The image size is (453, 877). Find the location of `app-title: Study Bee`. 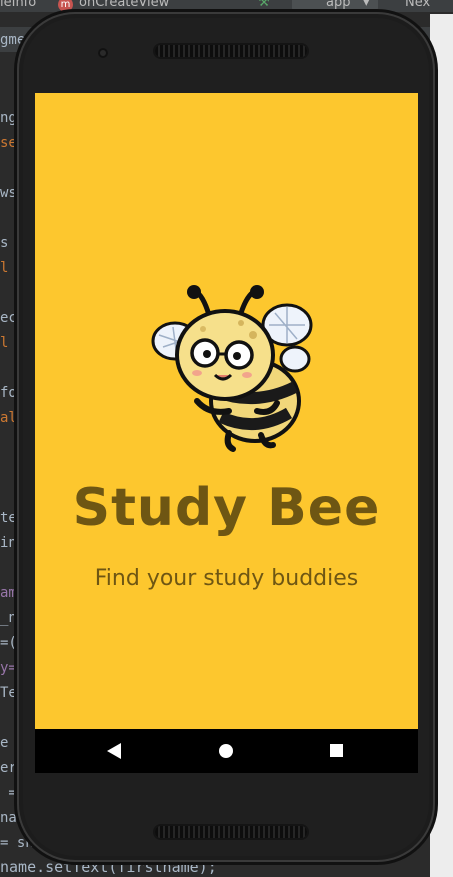

app-title: Study Bee is located at coordinates (226, 508).